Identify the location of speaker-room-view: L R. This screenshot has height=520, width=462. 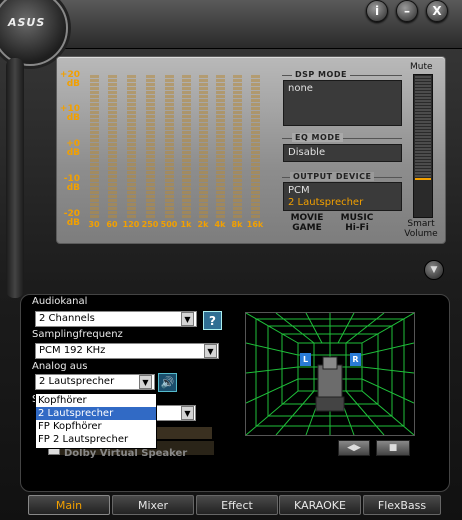
(330, 374).